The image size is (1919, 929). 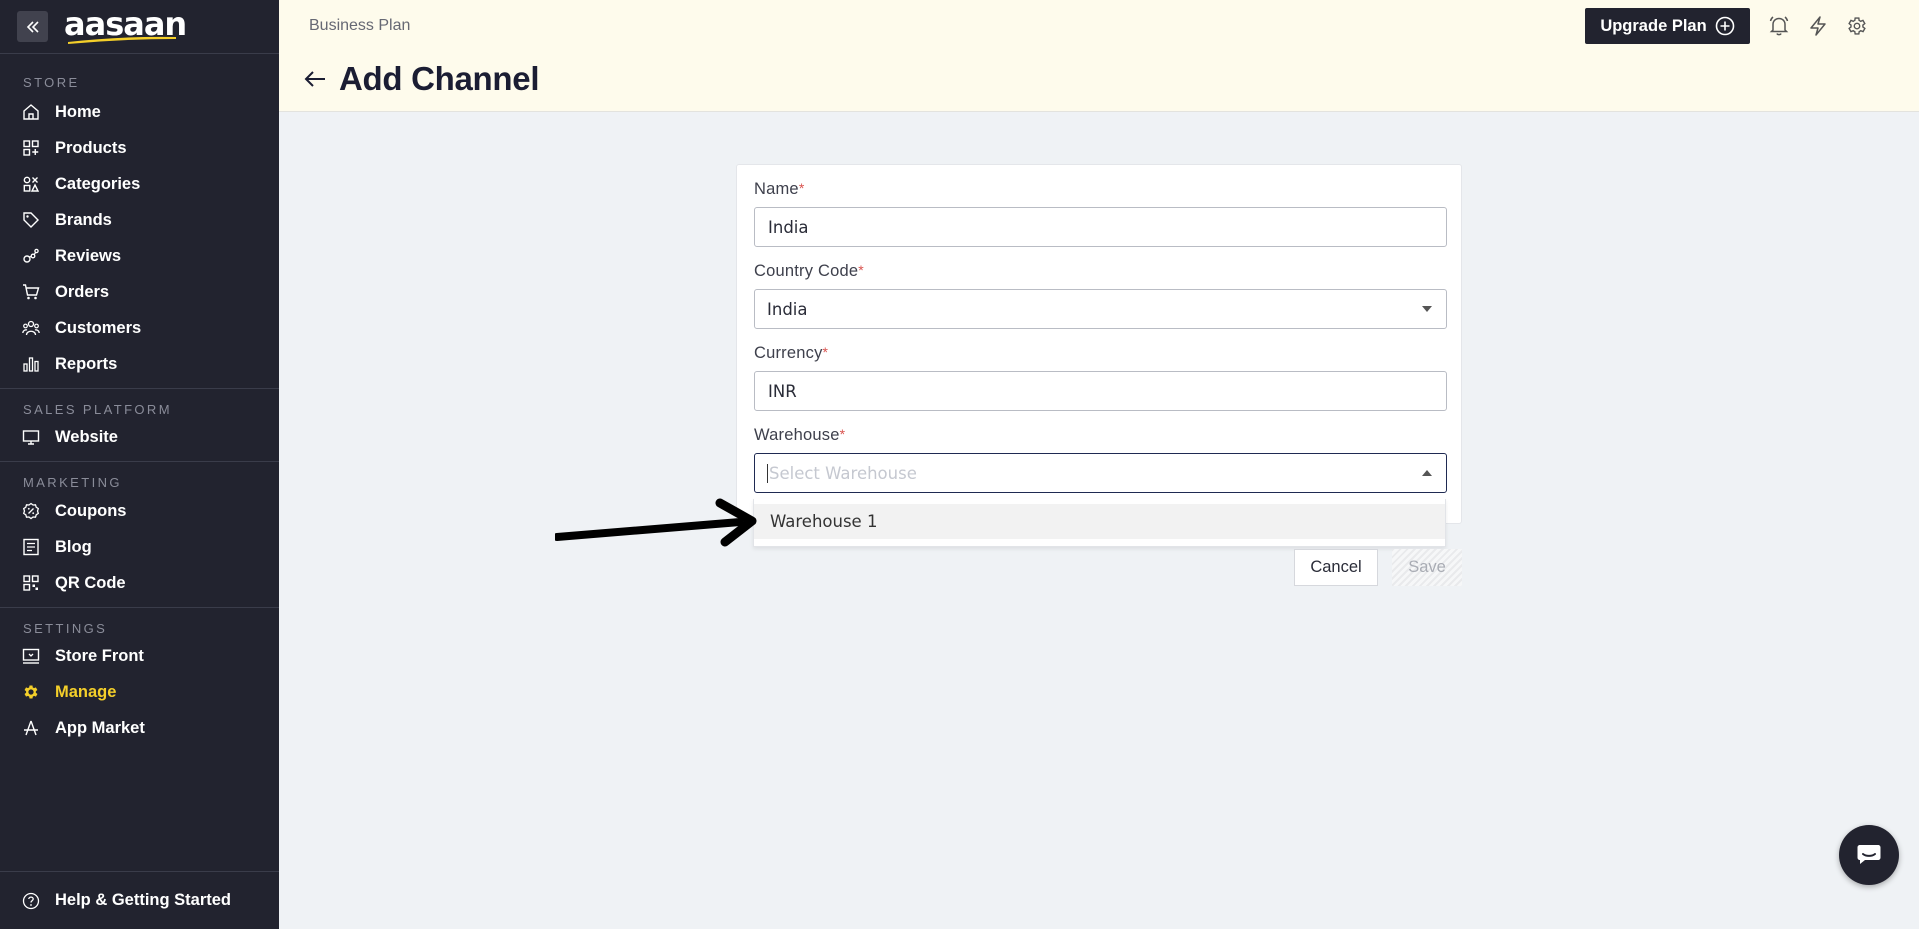 What do you see at coordinates (73, 546) in the screenshot?
I see `sidebar-item-label: Blog` at bounding box center [73, 546].